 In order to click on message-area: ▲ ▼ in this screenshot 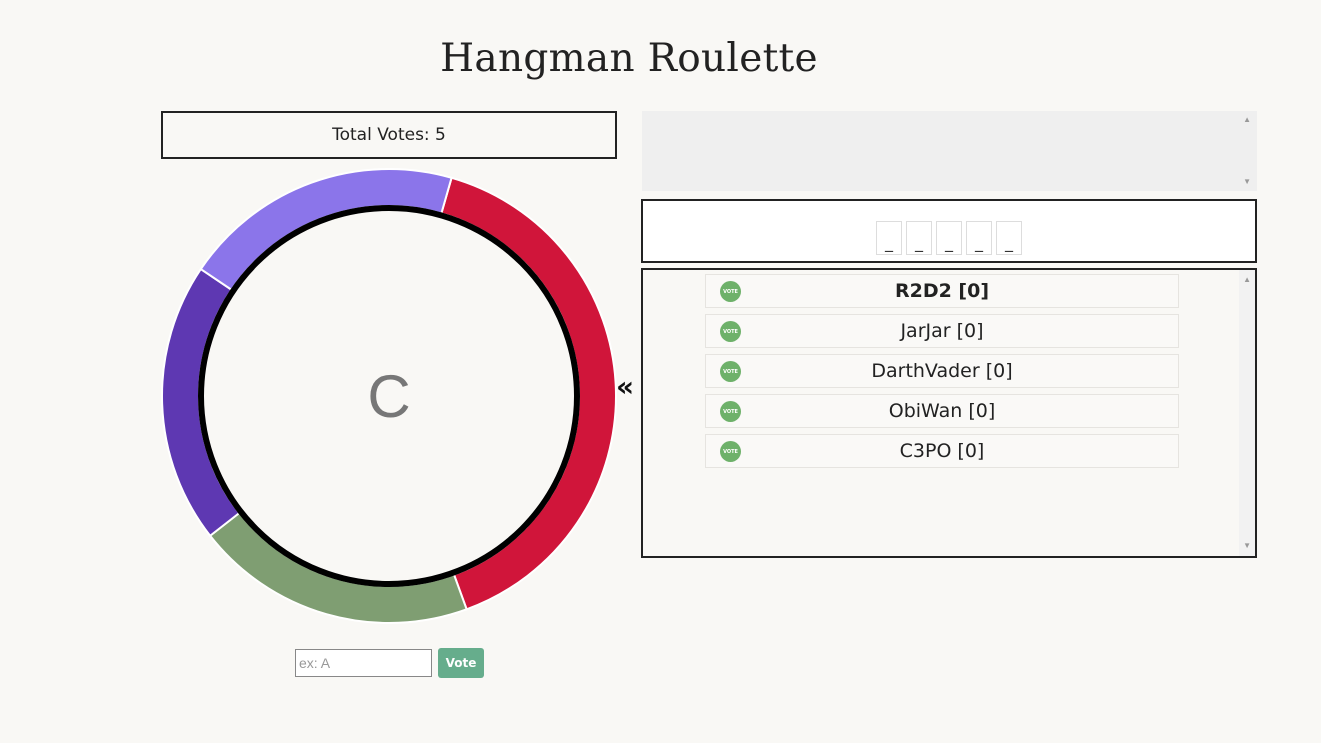, I will do `click(949, 151)`.